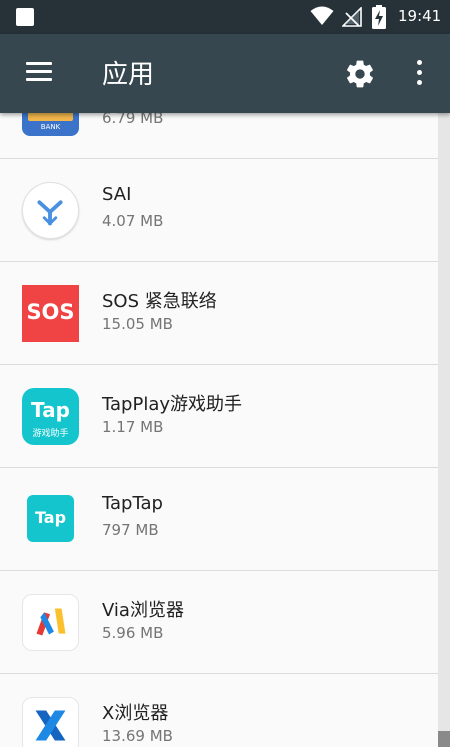  What do you see at coordinates (50, 124) in the screenshot?
I see `bank-app-icon: BANK` at bounding box center [50, 124].